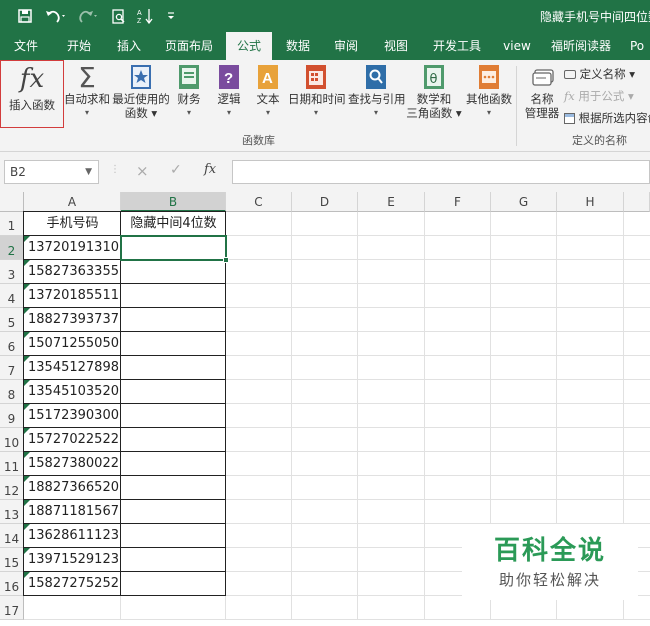 The width and height of the screenshot is (650, 626). Describe the element at coordinates (325, 202) in the screenshot. I see `column-header-d: D` at that location.